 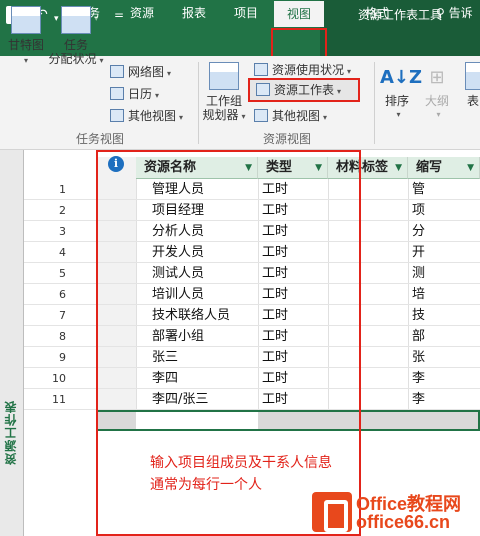 I want to click on cell-resource-name: 张三, so click(x=206, y=357).